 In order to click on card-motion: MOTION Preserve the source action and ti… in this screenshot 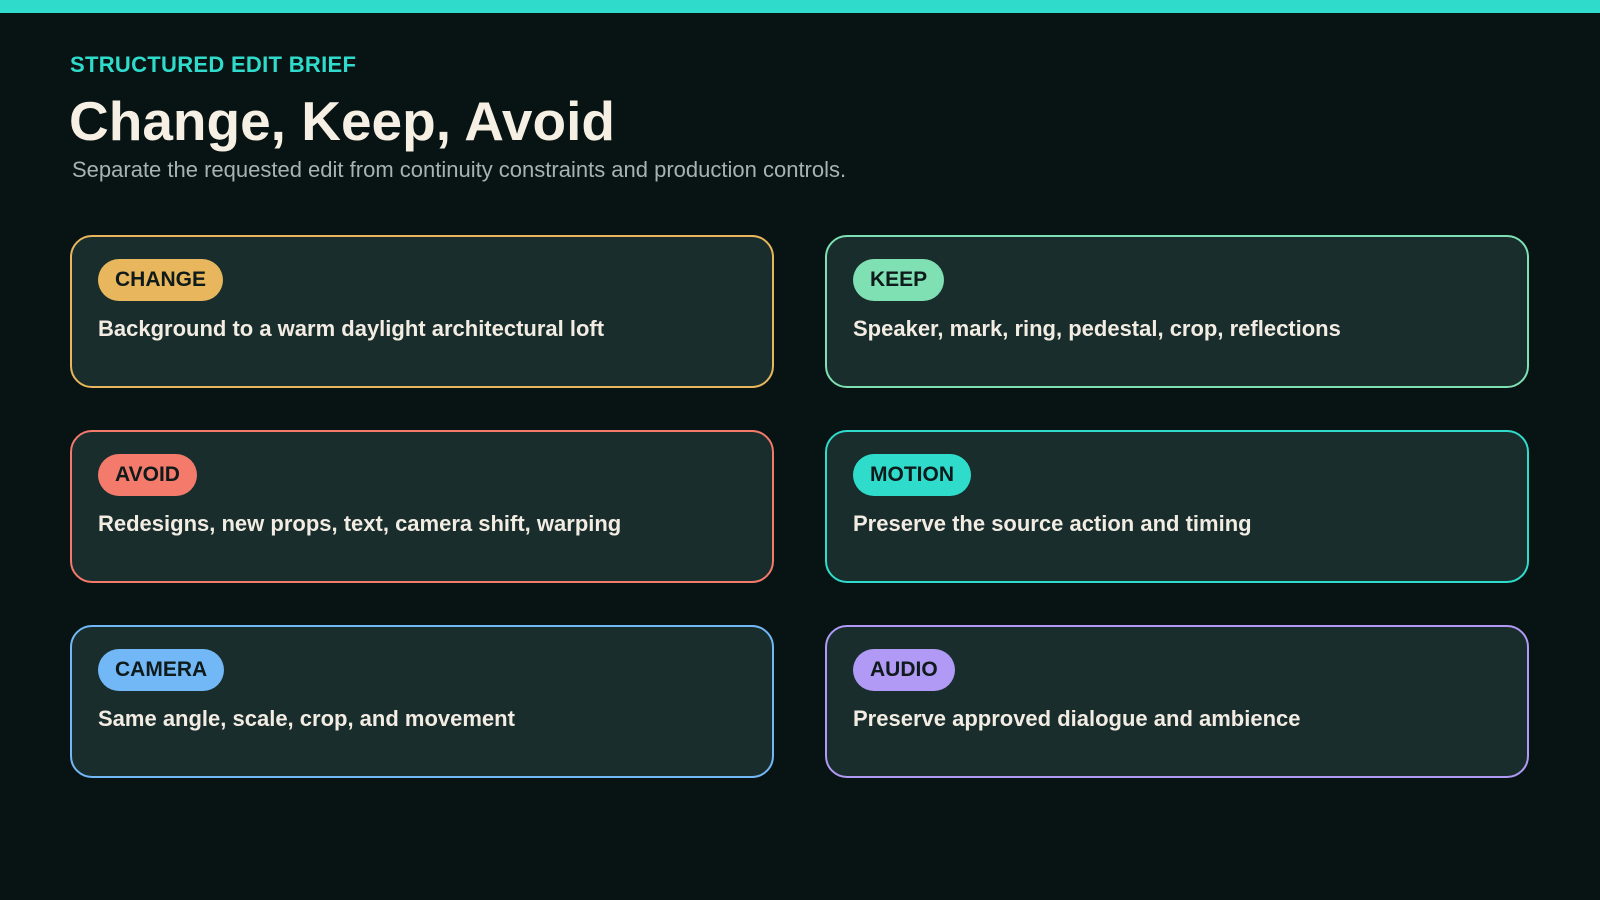, I will do `click(1177, 506)`.